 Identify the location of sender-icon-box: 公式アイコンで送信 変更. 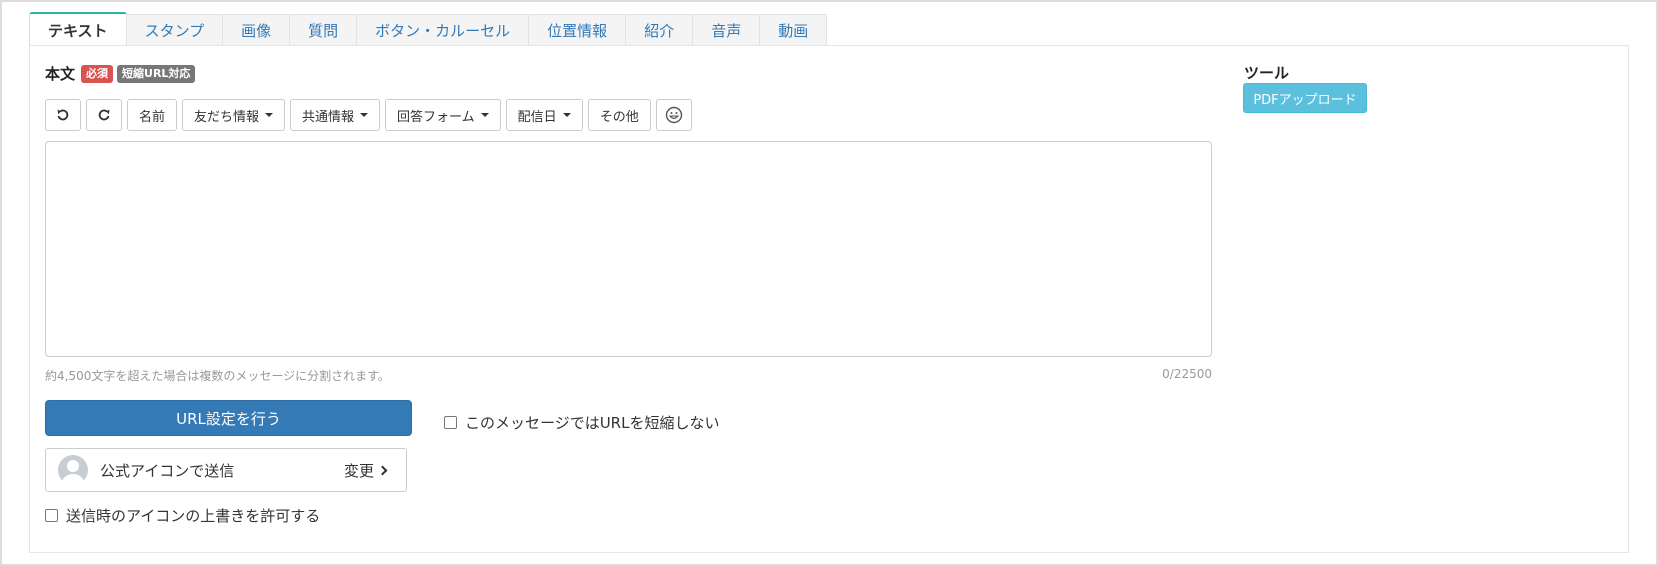
(226, 470).